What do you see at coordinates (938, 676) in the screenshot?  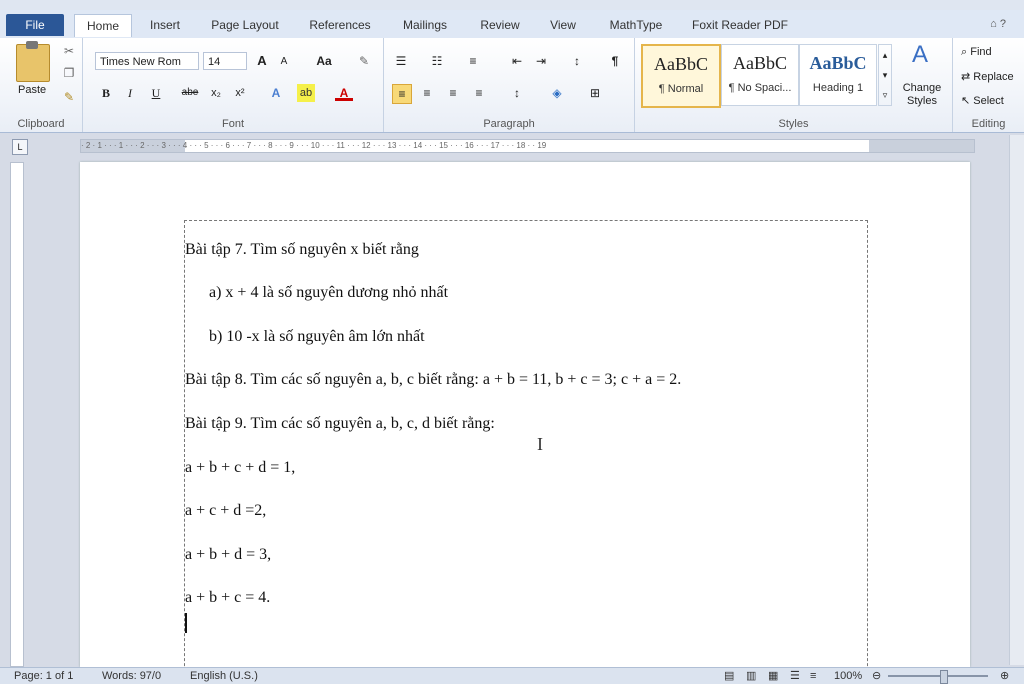 I see `zoom-slider` at bounding box center [938, 676].